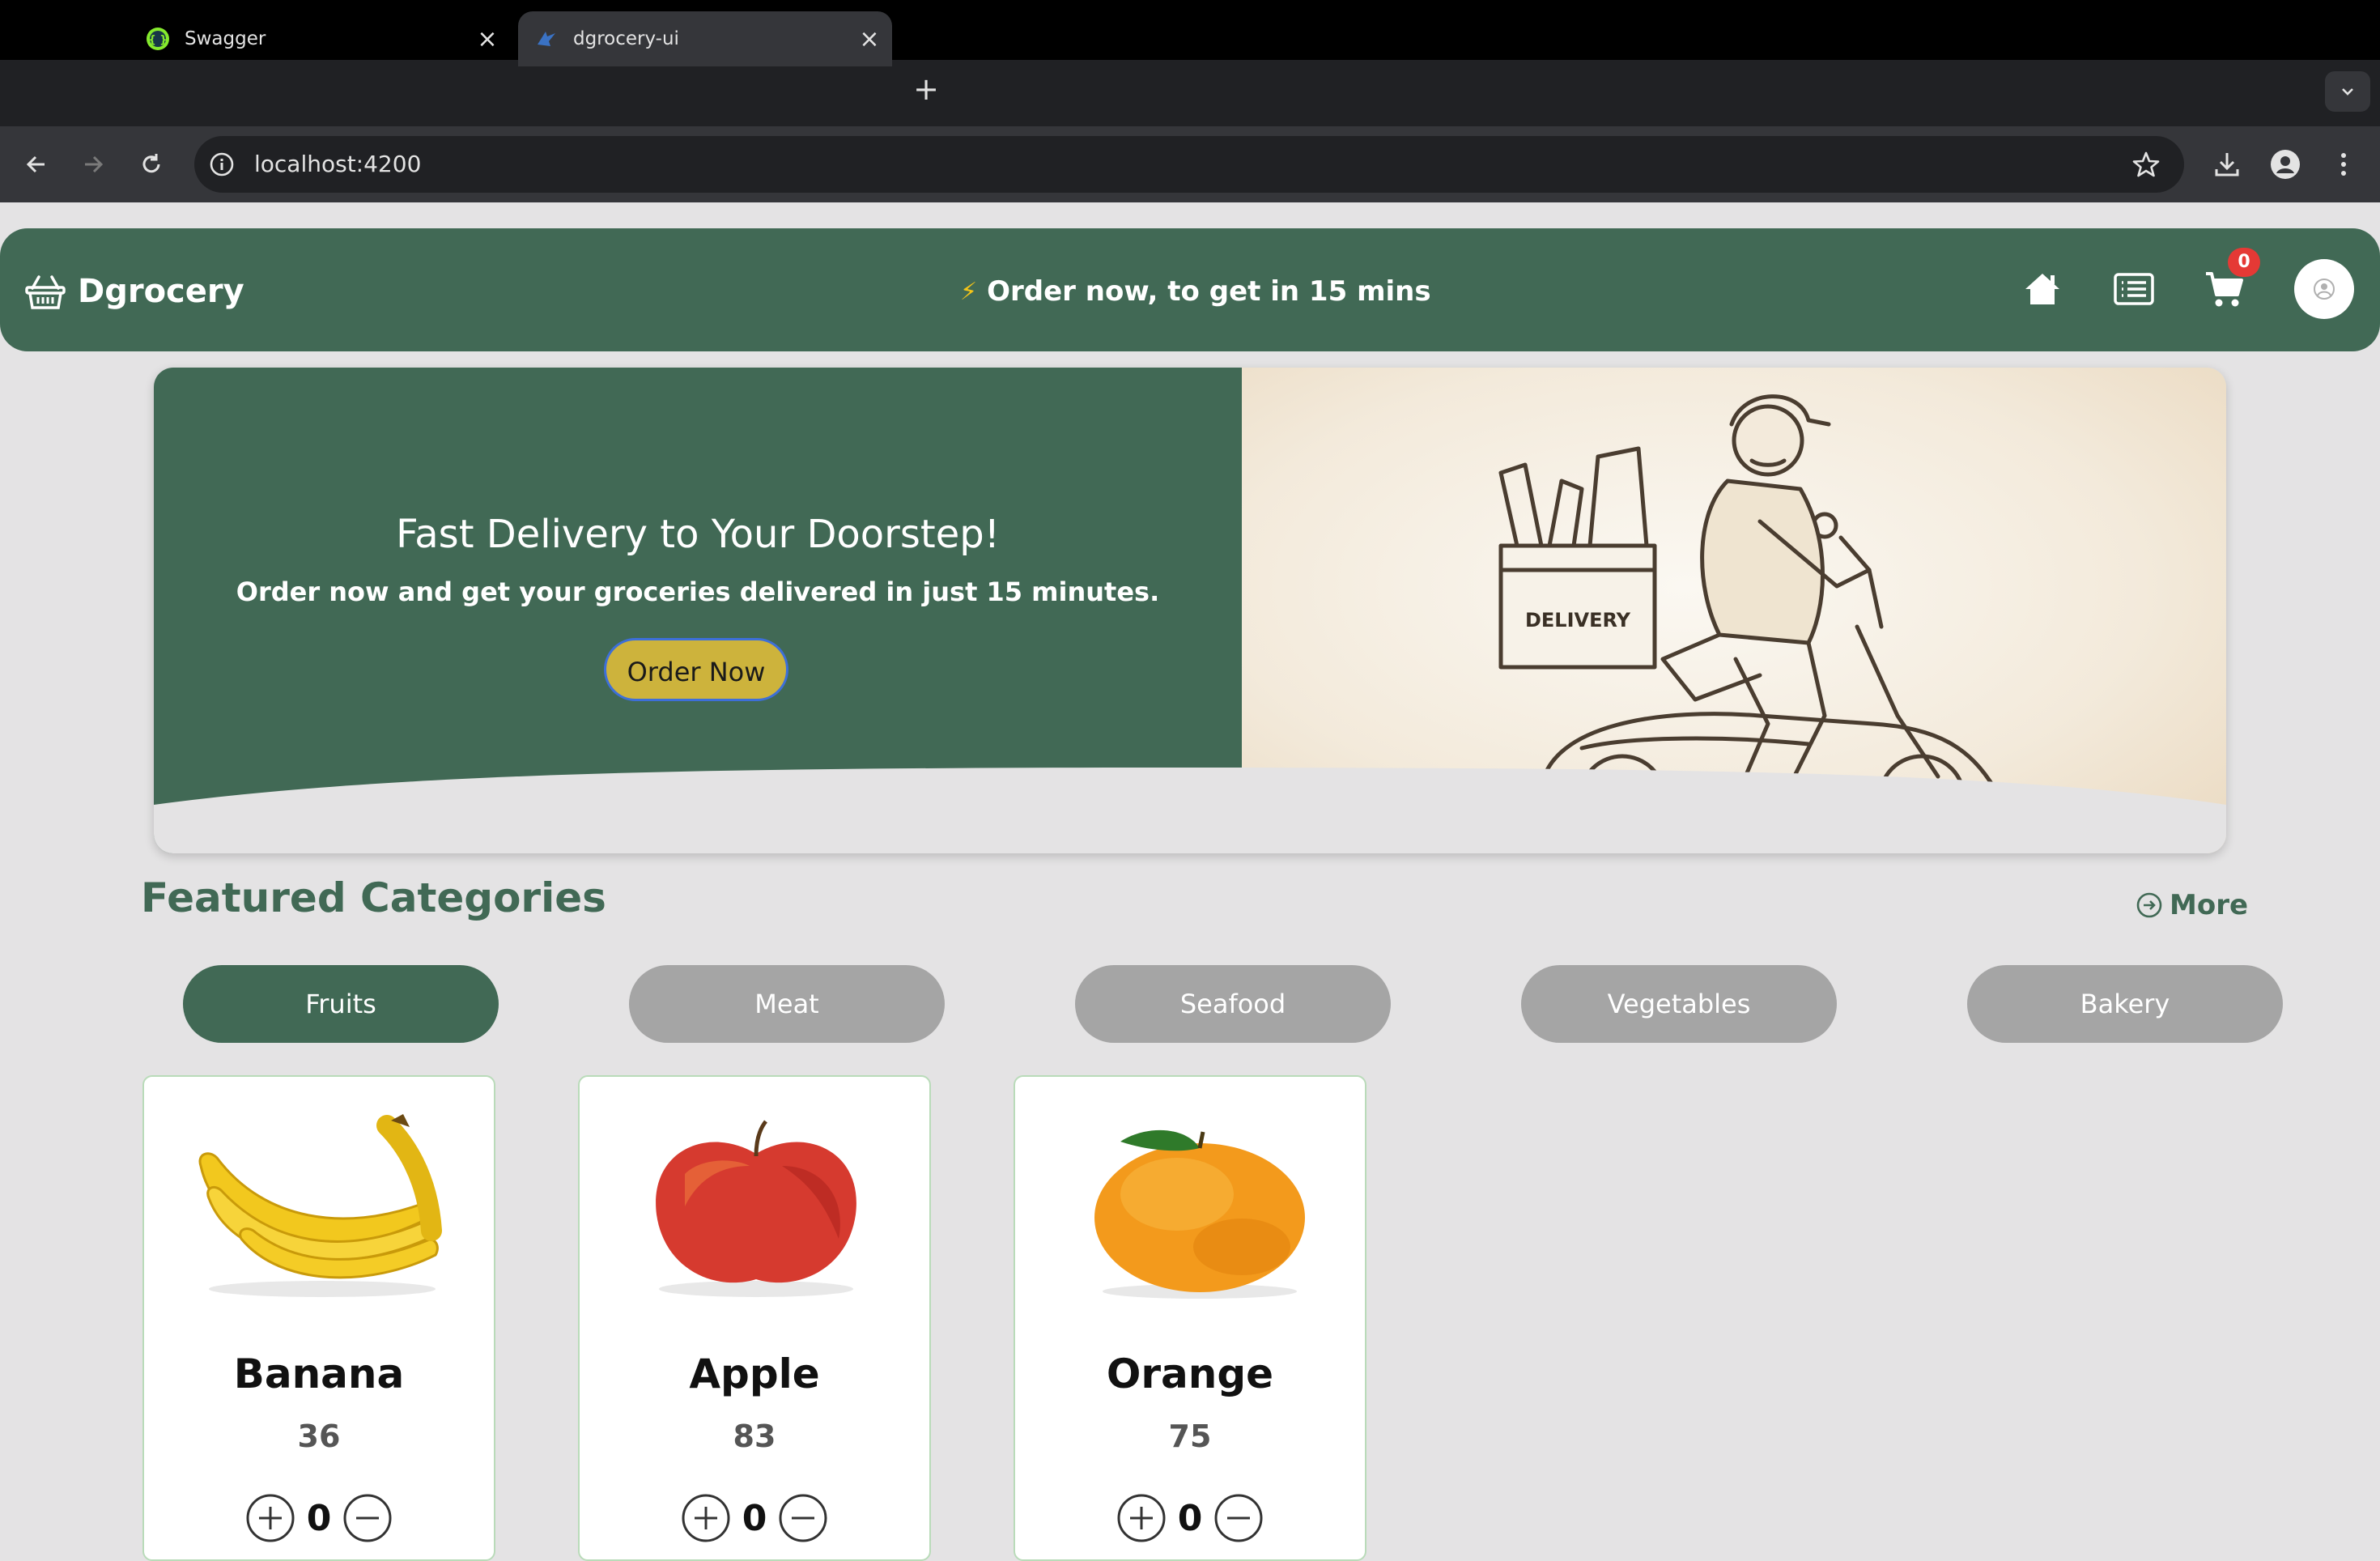 This screenshot has height=1561, width=2380. Describe the element at coordinates (222, 164) in the screenshot. I see `site-info-icon` at that location.